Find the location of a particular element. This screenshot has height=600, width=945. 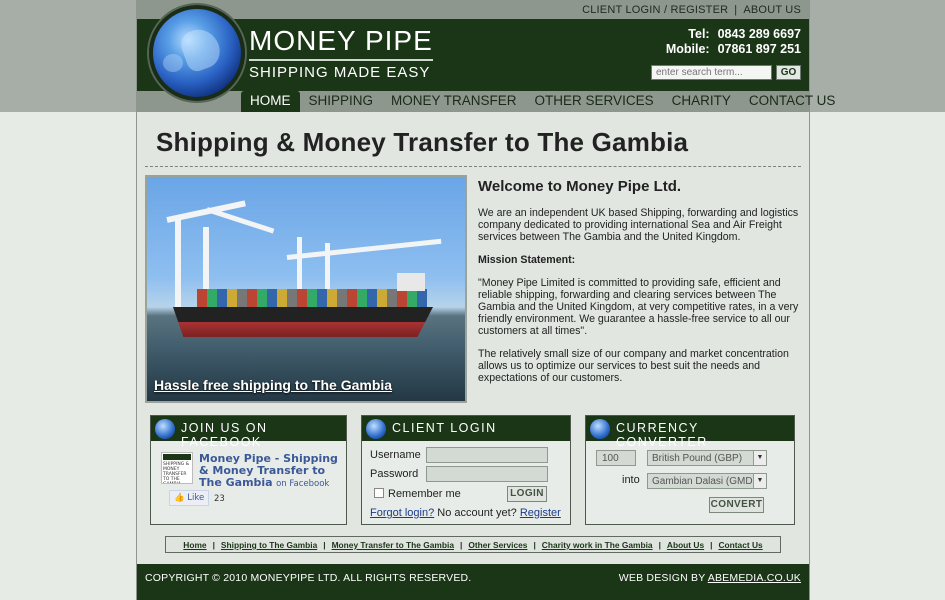

footer-link-home: Home is located at coordinates (194, 545).